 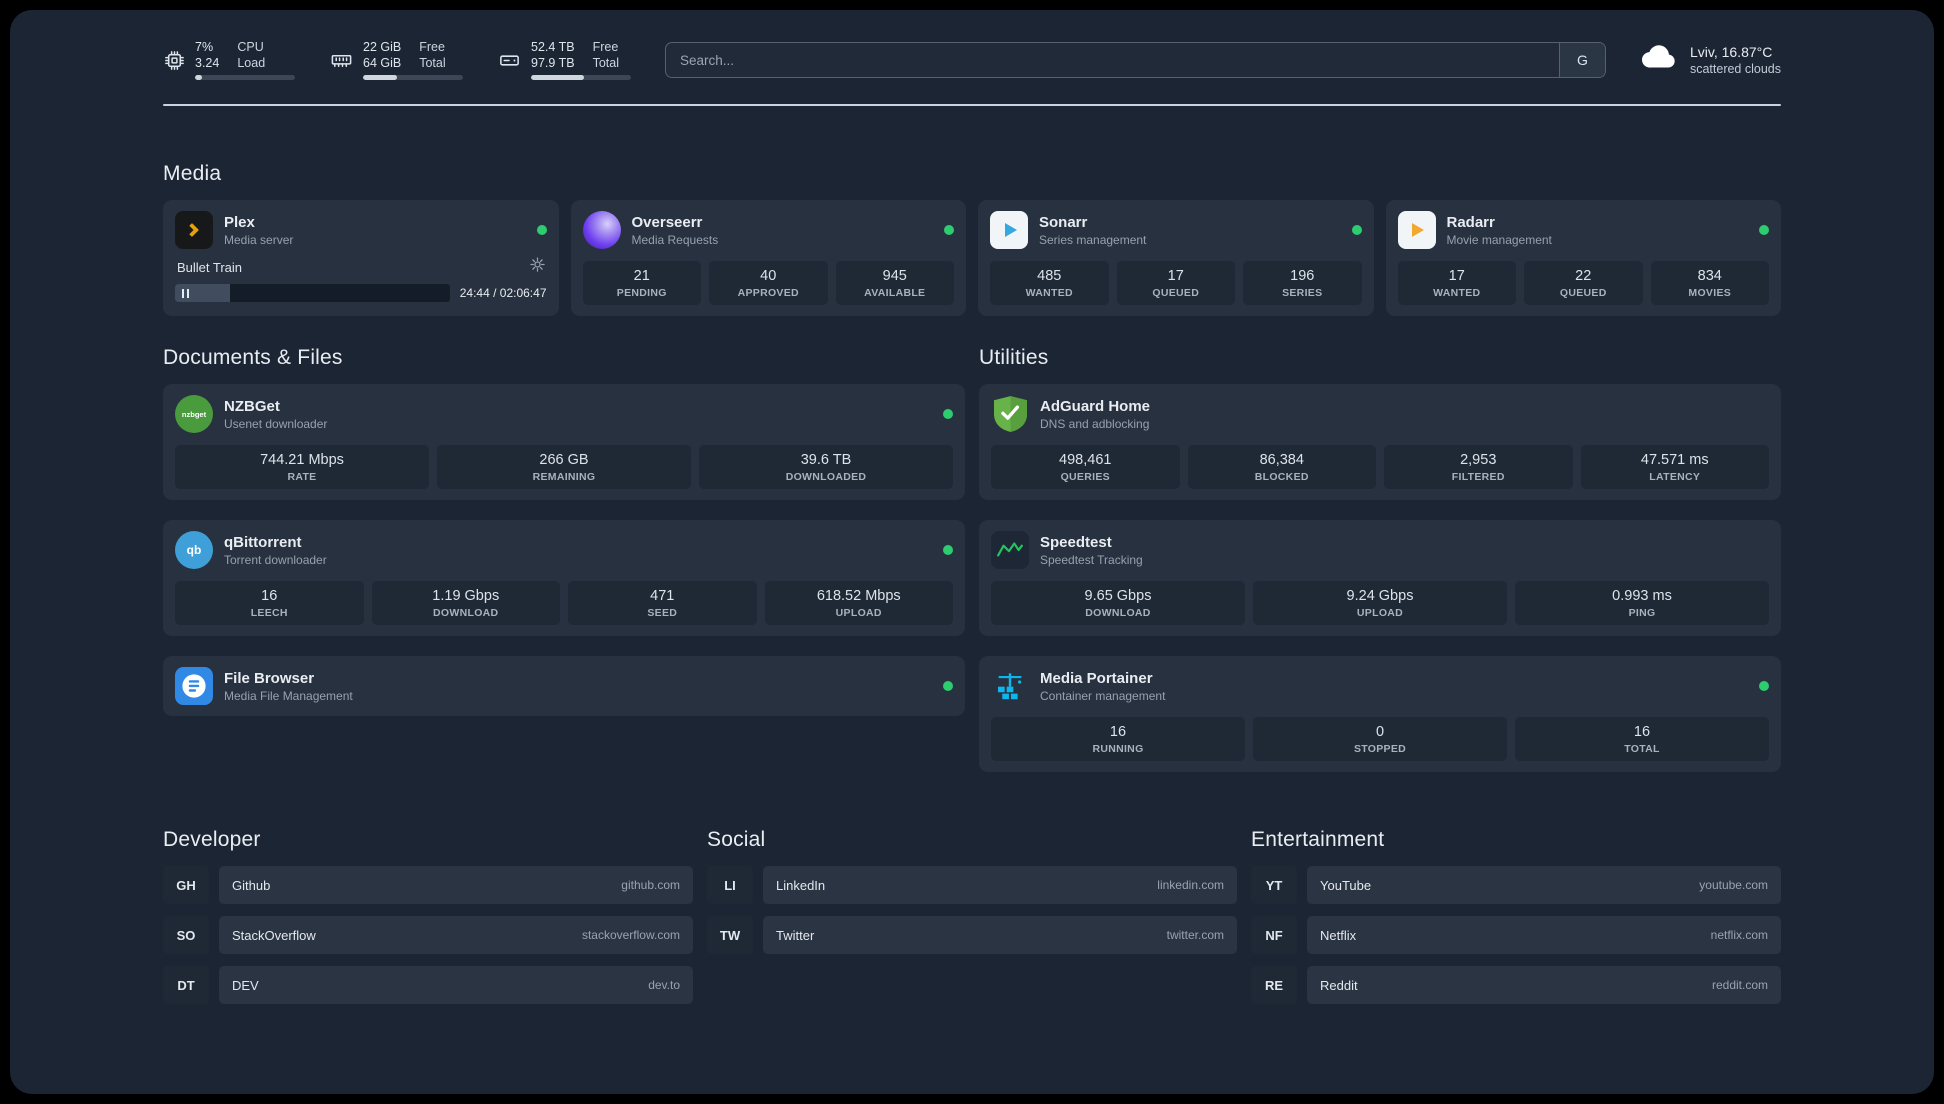 What do you see at coordinates (1118, 739) in the screenshot?
I see `stat-tile: 16 RUNNING` at bounding box center [1118, 739].